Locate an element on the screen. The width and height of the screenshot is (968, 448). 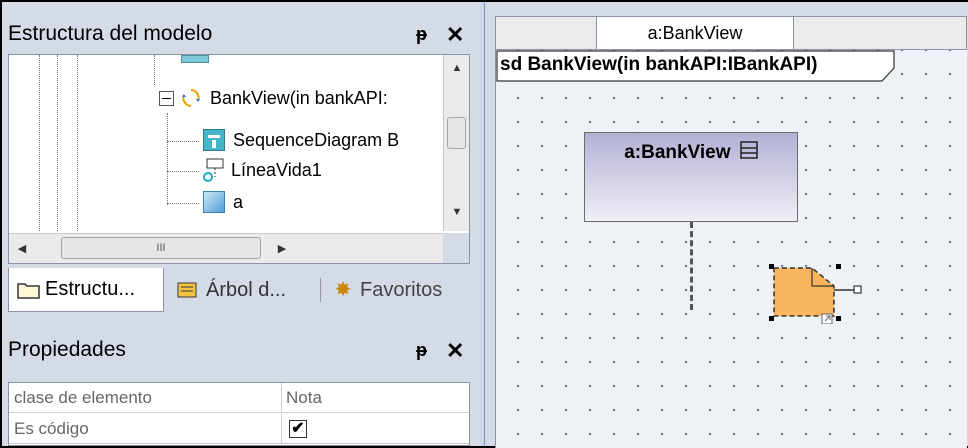
tree-item-lifeline: LíneaVida1 is located at coordinates (262, 170).